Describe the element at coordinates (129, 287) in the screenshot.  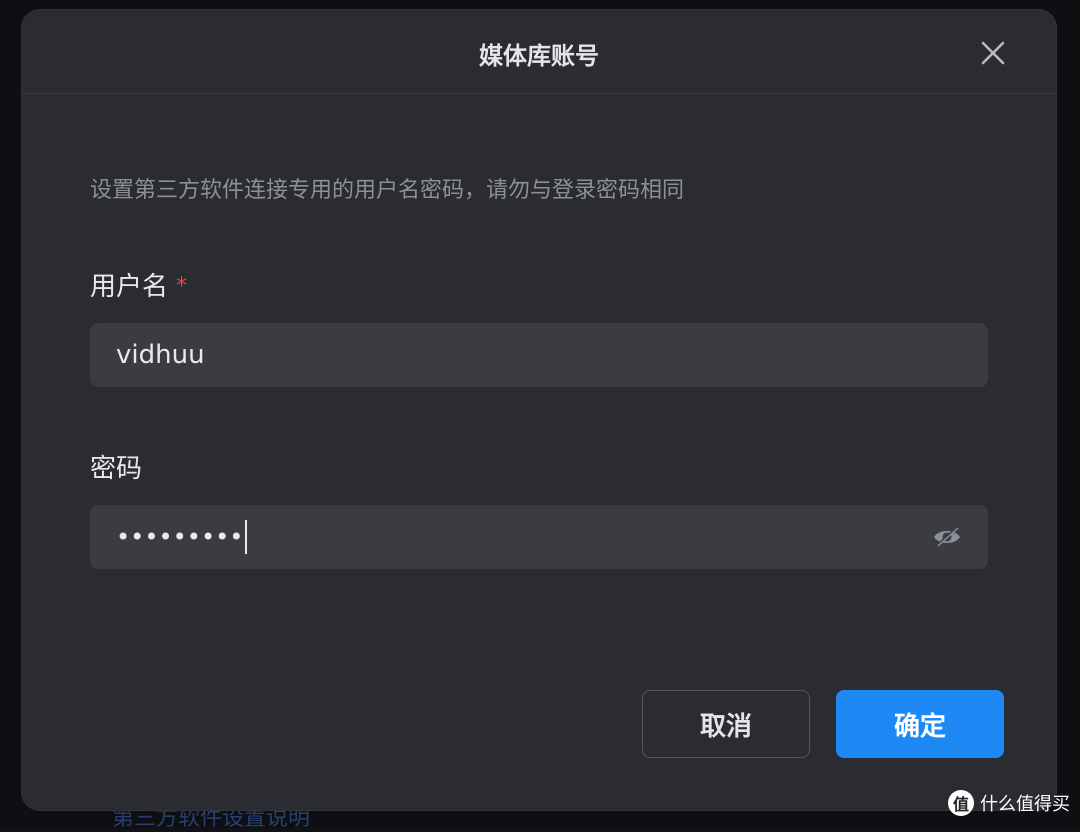
I see `username-label-text: 用户名` at that location.